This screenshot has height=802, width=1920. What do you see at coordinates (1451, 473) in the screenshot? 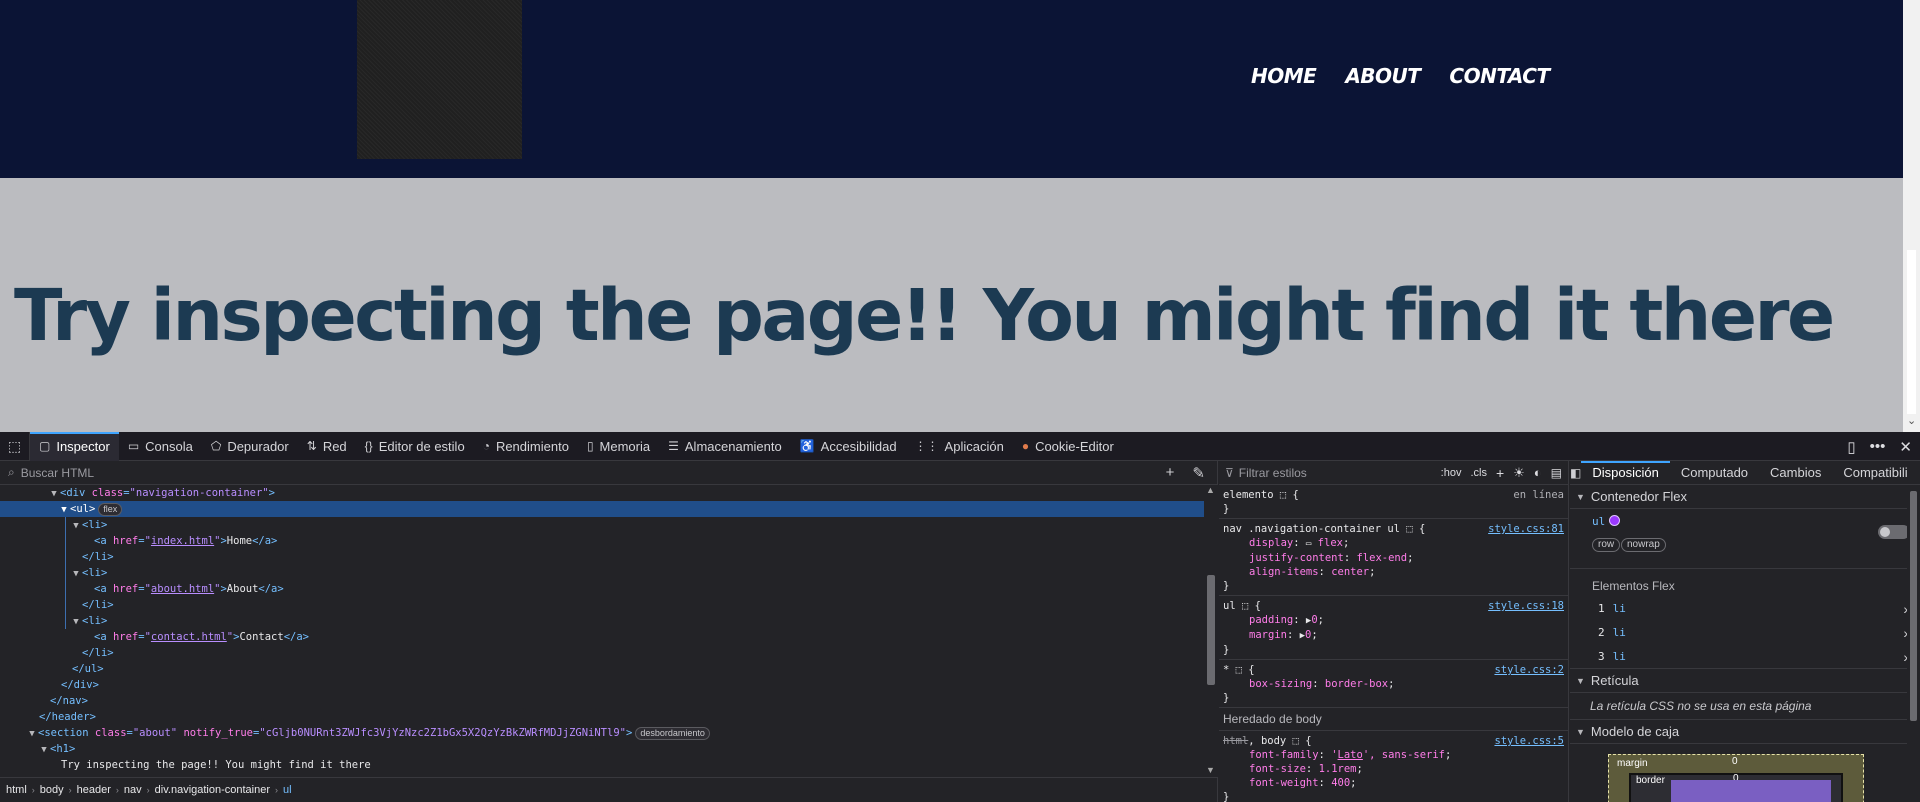
I see `hov-toggle: :hov` at bounding box center [1451, 473].